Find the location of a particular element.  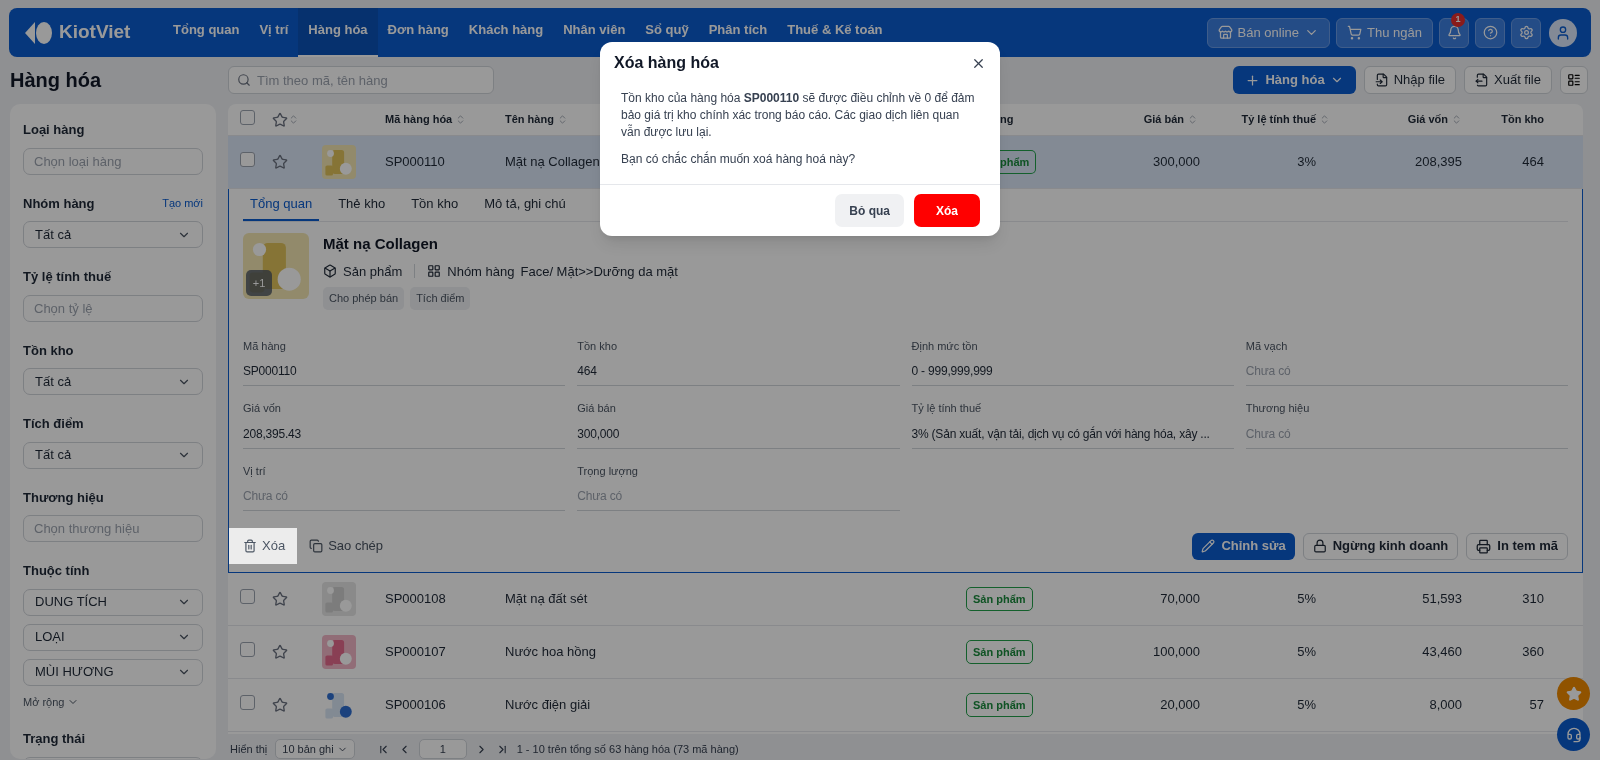

filter-dropdown: LOẠI is located at coordinates (113, 637).